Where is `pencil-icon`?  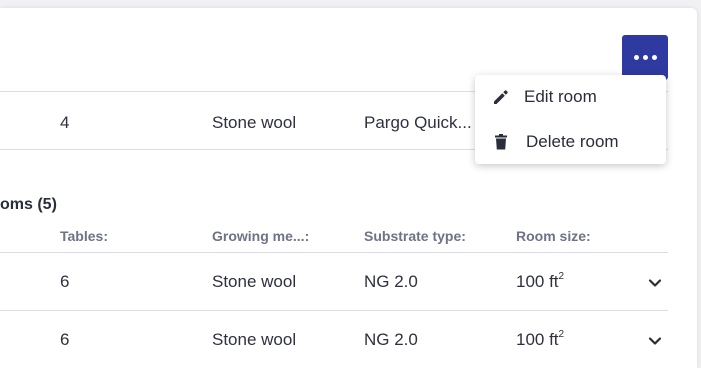
pencil-icon is located at coordinates (501, 97).